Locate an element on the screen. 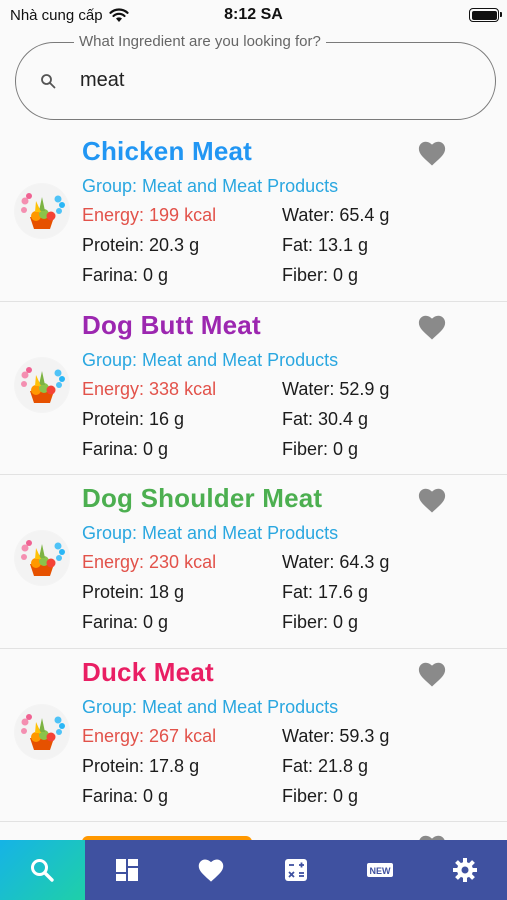 The height and width of the screenshot is (900, 507). fat-value: Fat: 21.8 g is located at coordinates (325, 765).